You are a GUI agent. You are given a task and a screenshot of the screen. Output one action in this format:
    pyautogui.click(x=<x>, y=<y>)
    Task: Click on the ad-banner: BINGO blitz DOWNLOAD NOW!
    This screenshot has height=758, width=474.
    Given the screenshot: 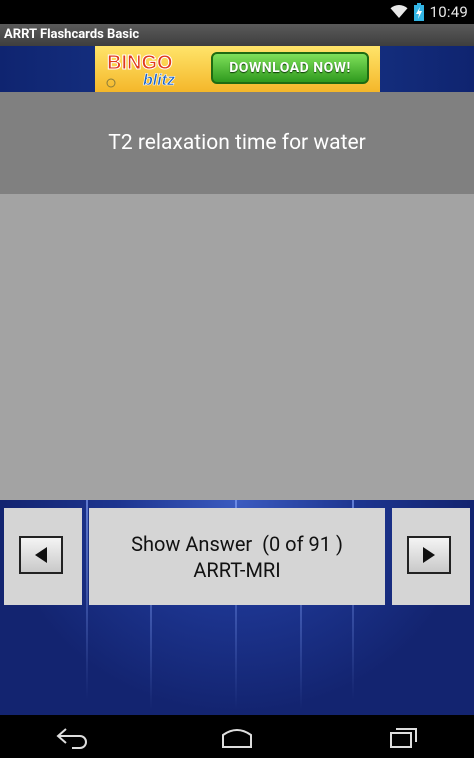 What is the action you would take?
    pyautogui.click(x=237, y=69)
    